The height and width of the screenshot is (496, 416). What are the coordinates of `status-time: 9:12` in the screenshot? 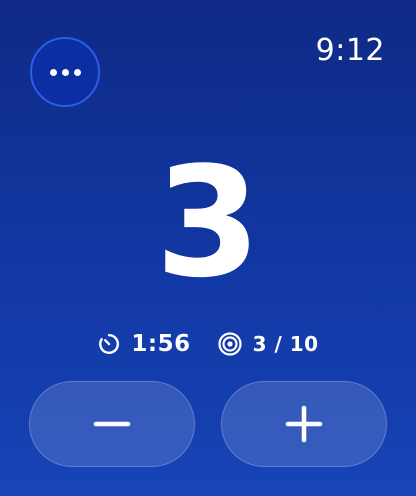 It's located at (350, 50).